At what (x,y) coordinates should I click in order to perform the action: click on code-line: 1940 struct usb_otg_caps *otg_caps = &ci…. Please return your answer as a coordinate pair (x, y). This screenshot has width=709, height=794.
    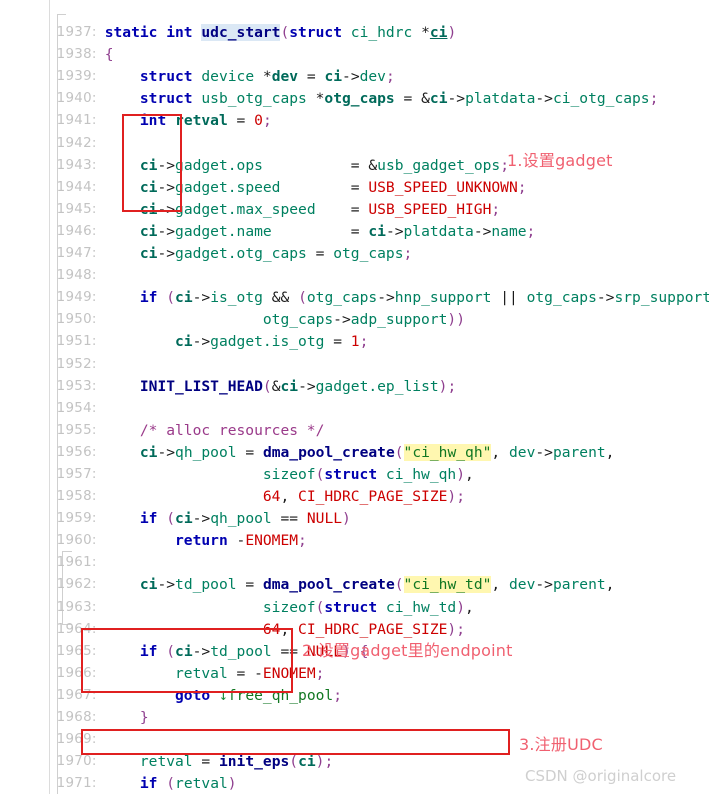
    Looking at the image, I should click on (354, 86).